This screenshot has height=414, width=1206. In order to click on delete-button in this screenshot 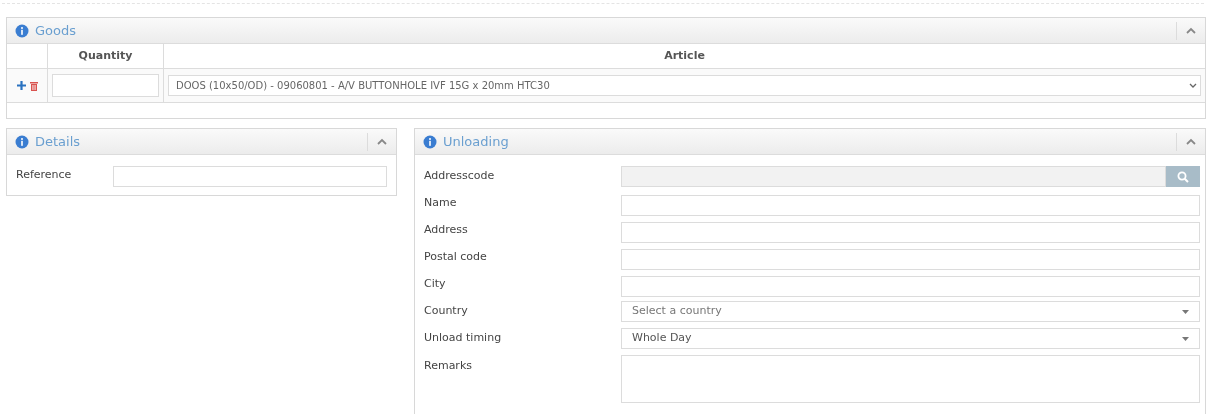, I will do `click(34, 85)`.